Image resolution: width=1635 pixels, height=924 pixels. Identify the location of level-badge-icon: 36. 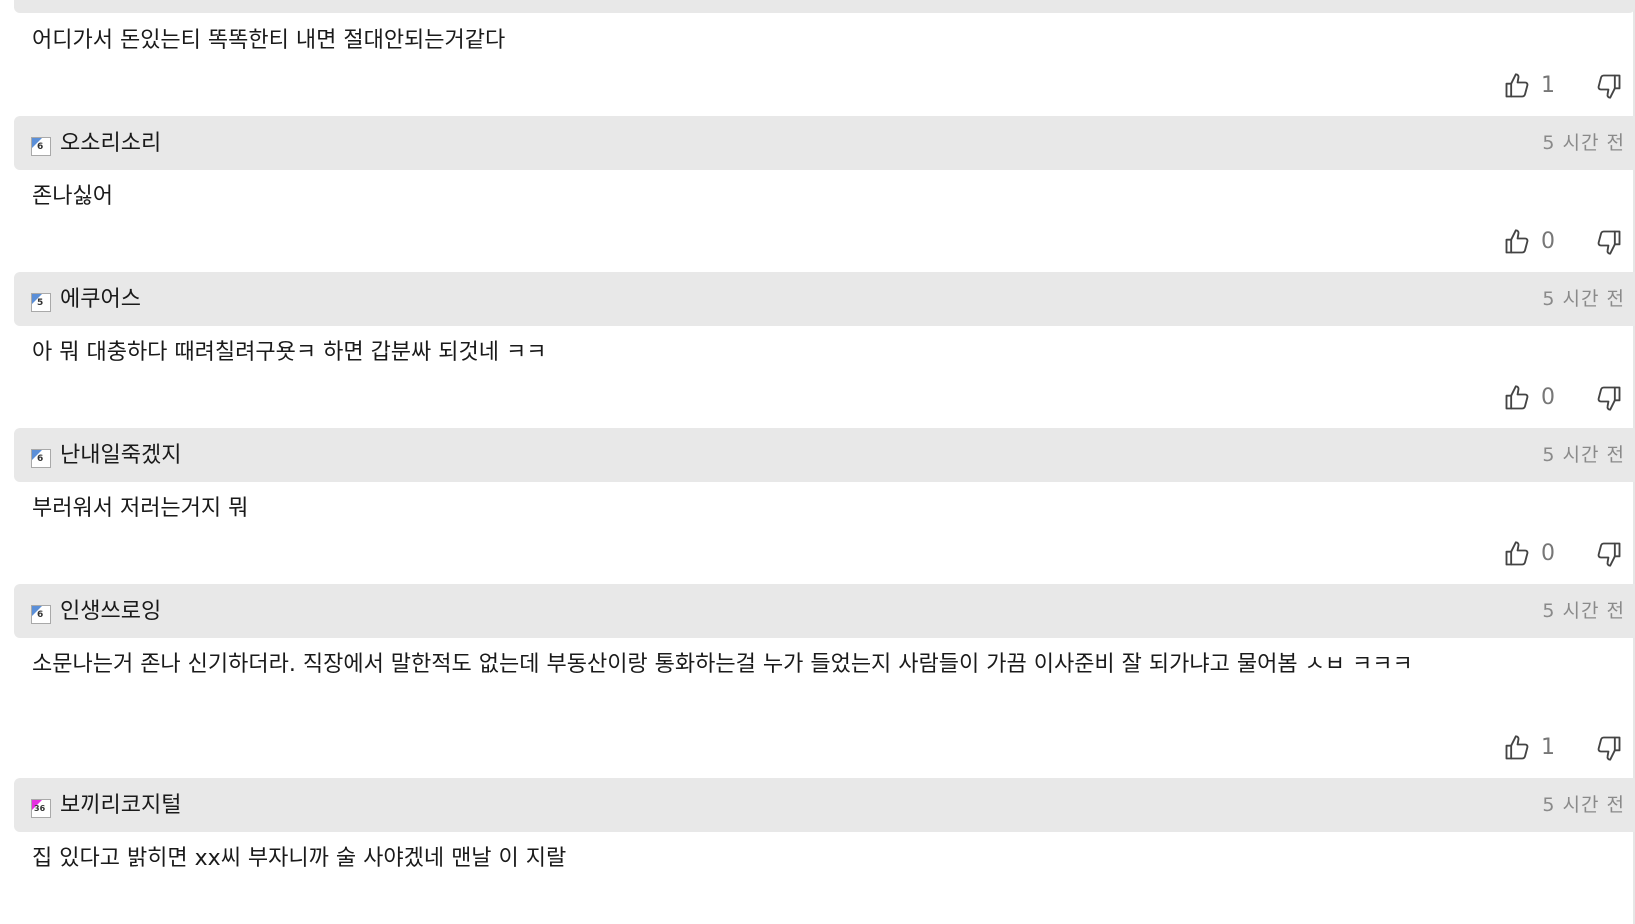
(41, 808).